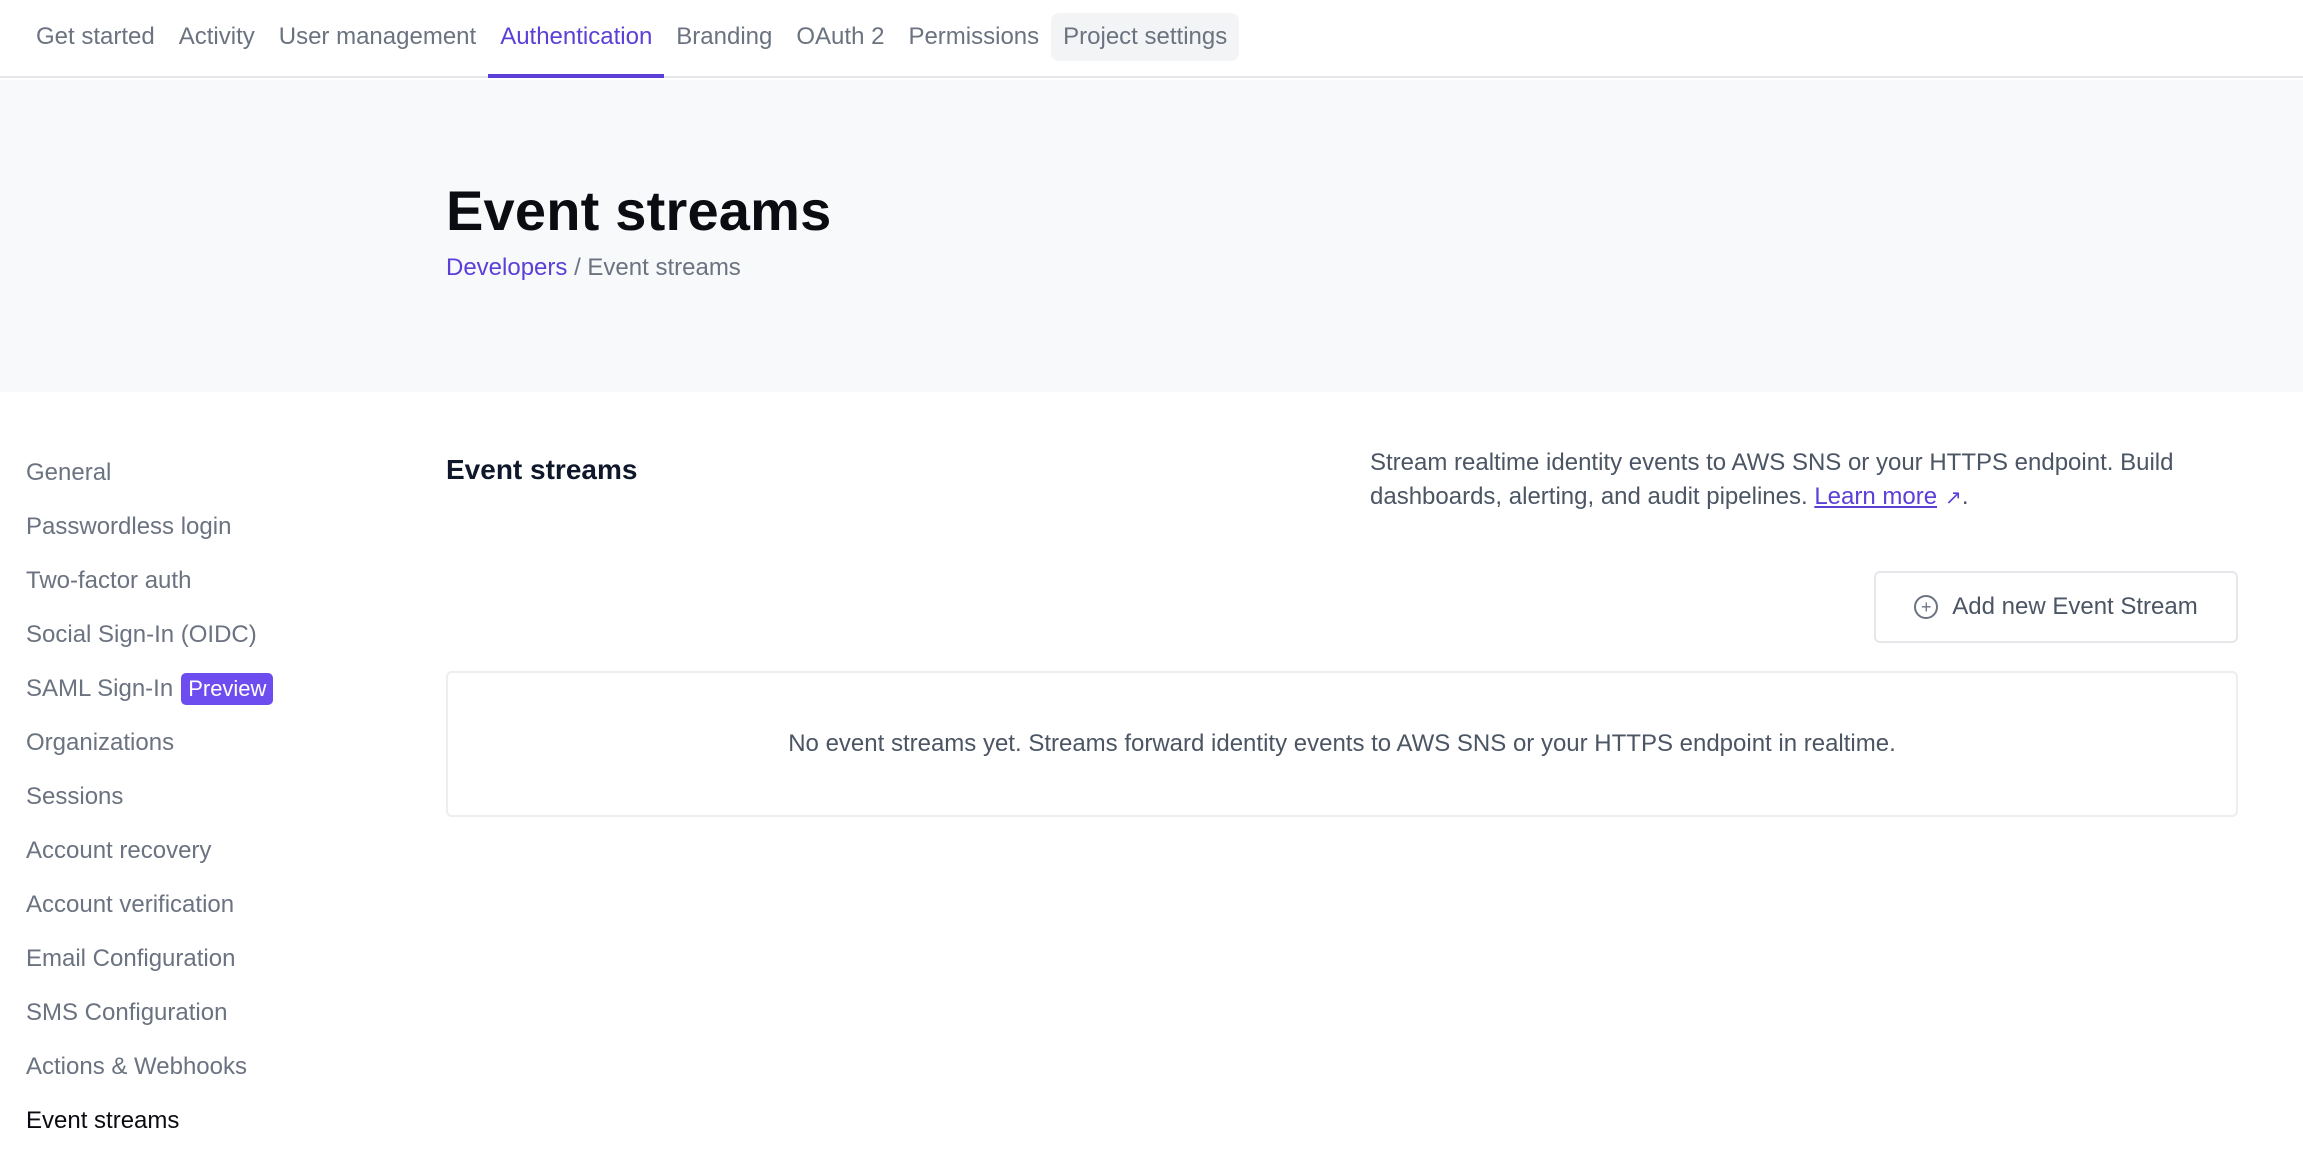  I want to click on sidebar-item-two-factor-auth: Two-factor auth, so click(176, 581).